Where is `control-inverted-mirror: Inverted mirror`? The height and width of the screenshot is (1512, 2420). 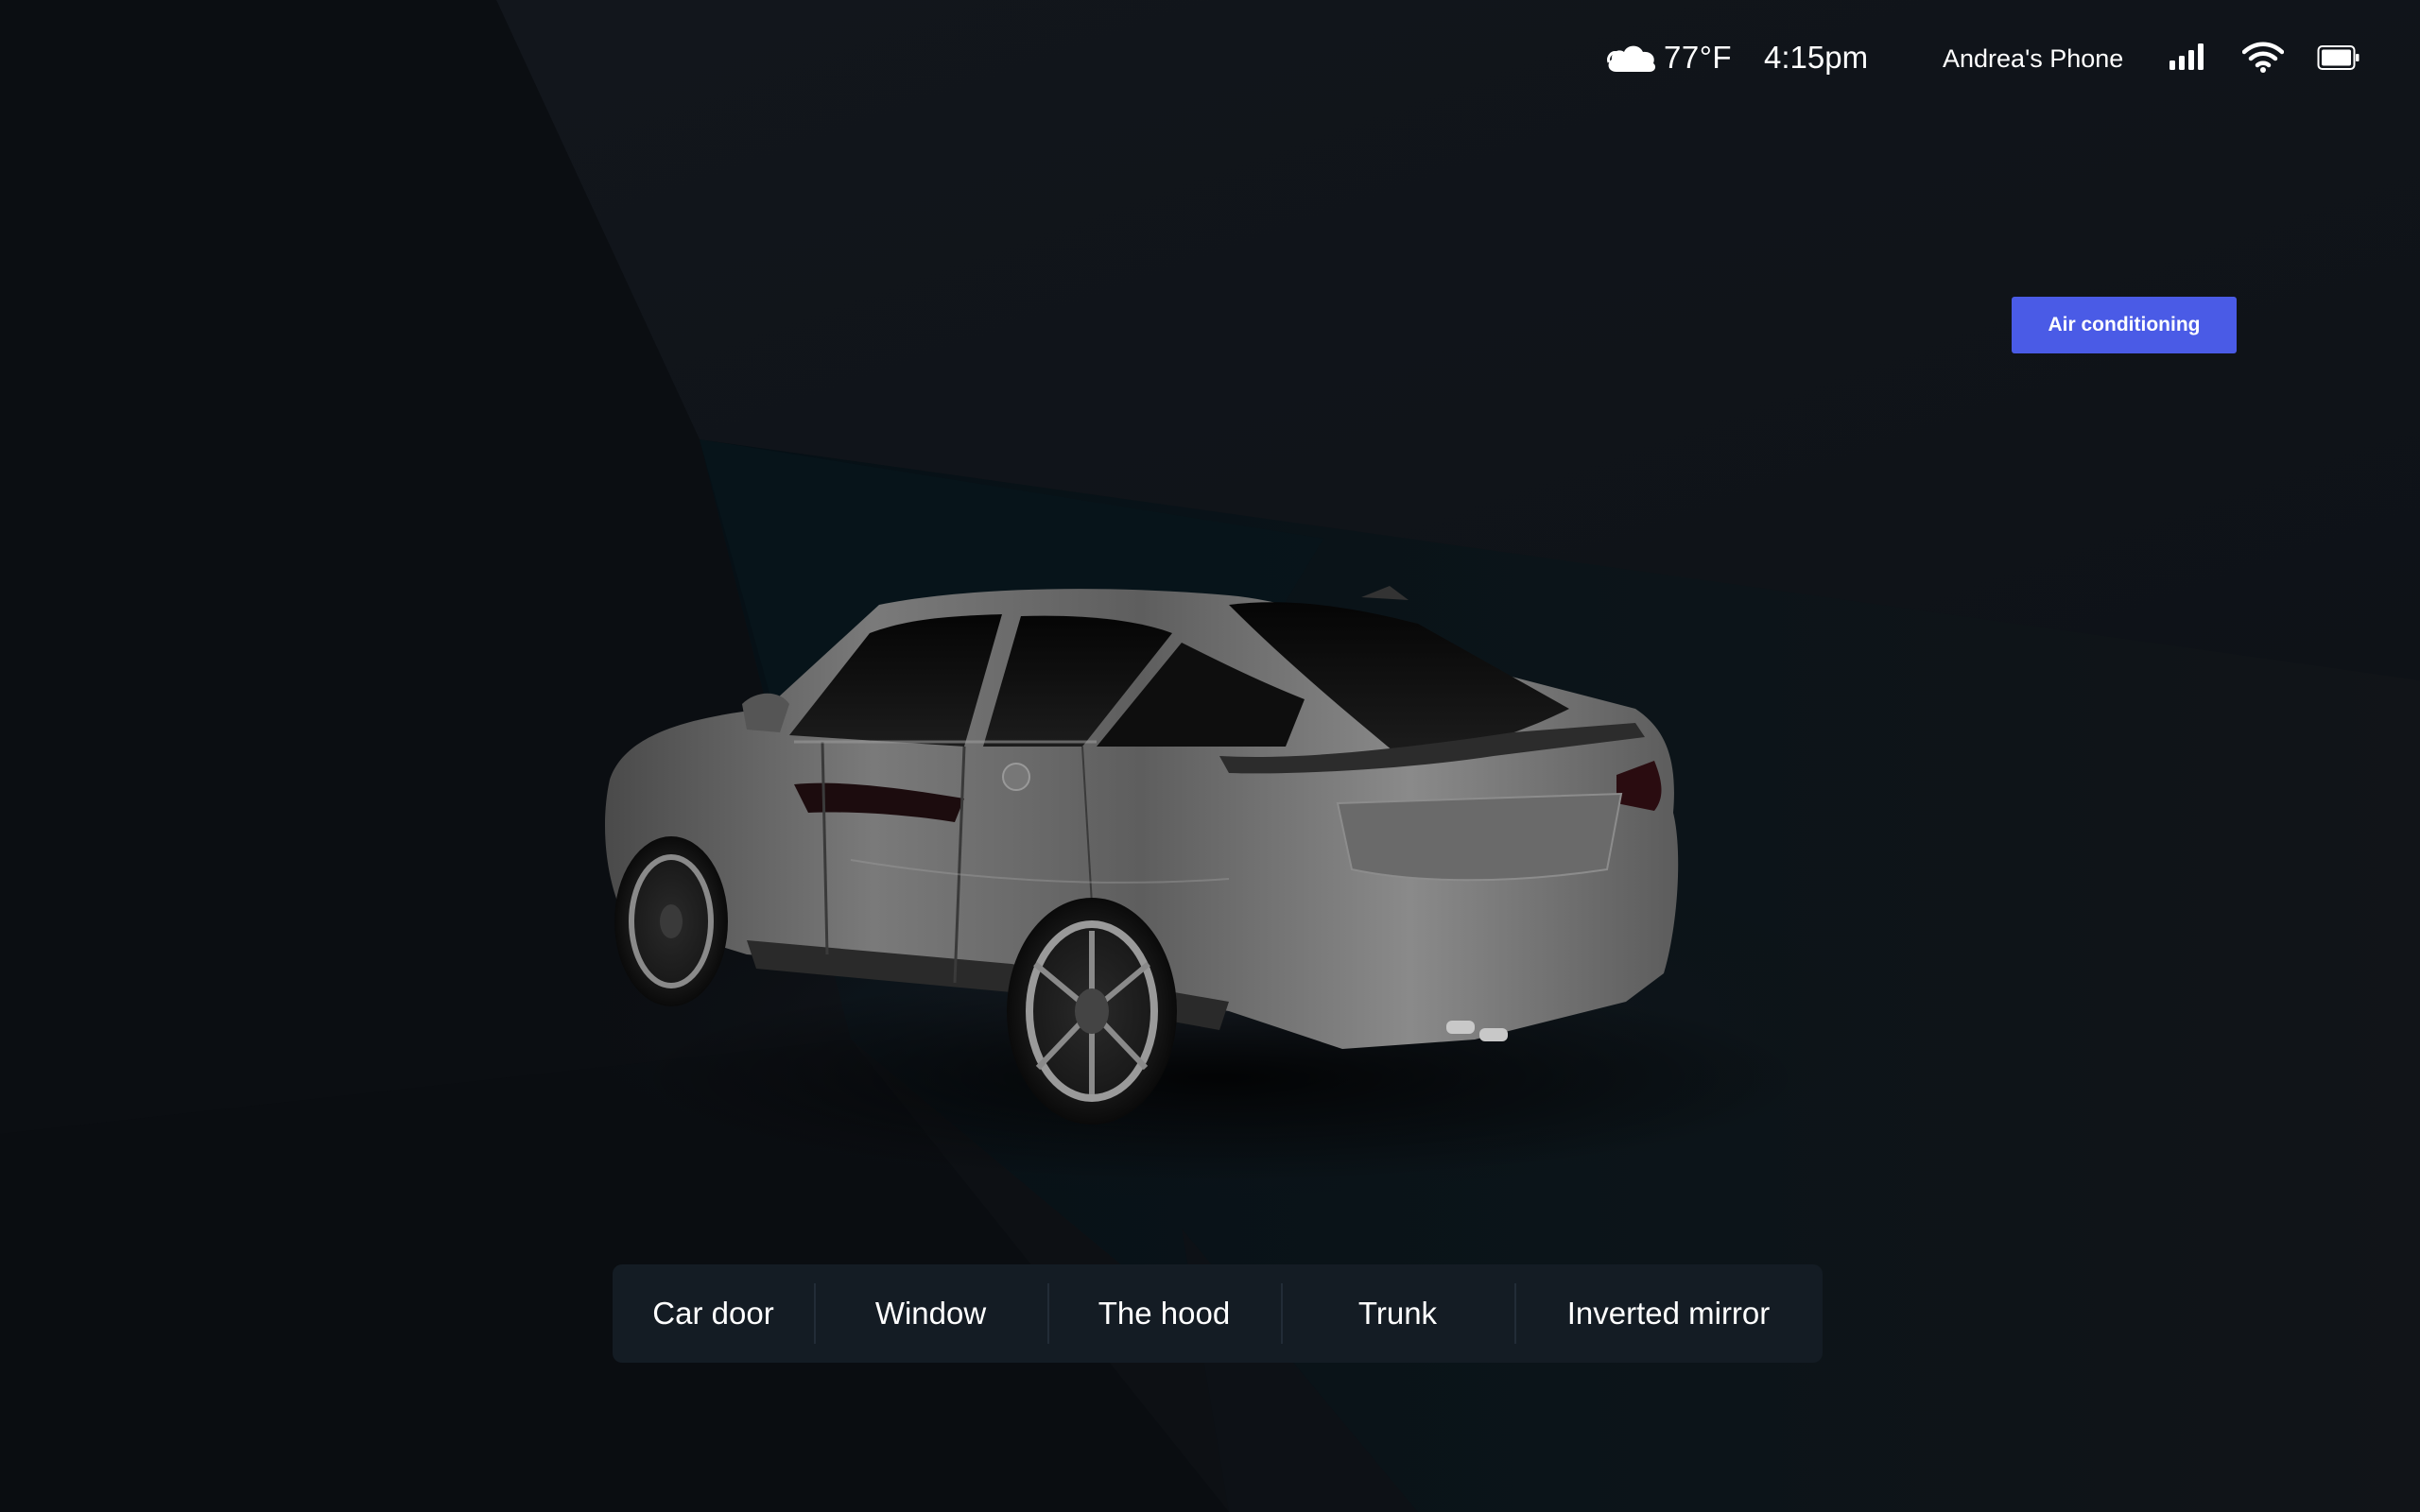
control-inverted-mirror: Inverted mirror is located at coordinates (1668, 1313).